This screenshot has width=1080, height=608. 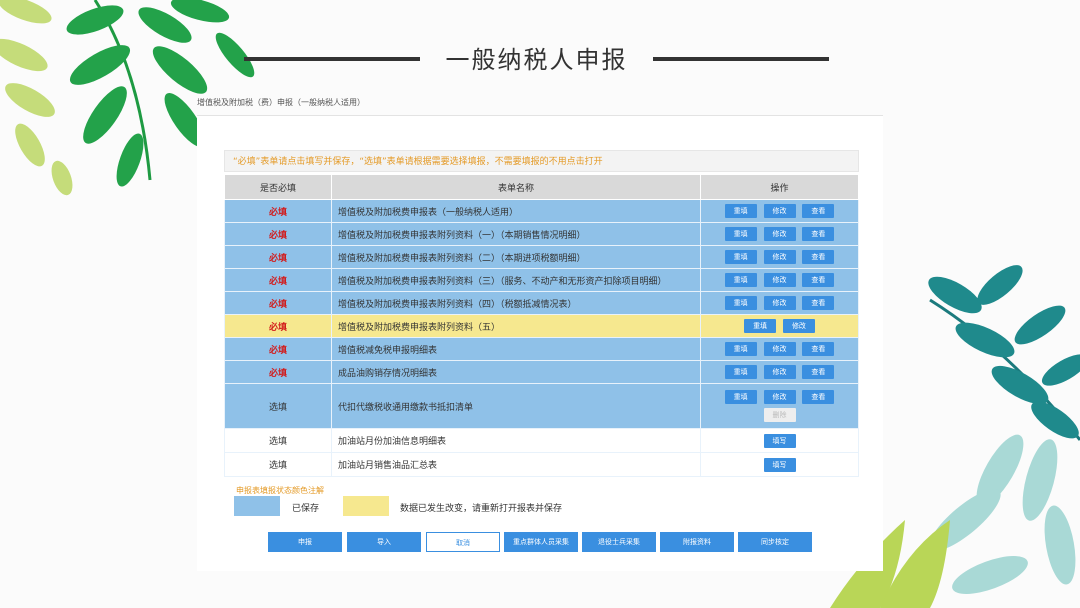 I want to click on legend-changed-label: 数据已发生改变，请重新打开报表并保存, so click(x=481, y=509).